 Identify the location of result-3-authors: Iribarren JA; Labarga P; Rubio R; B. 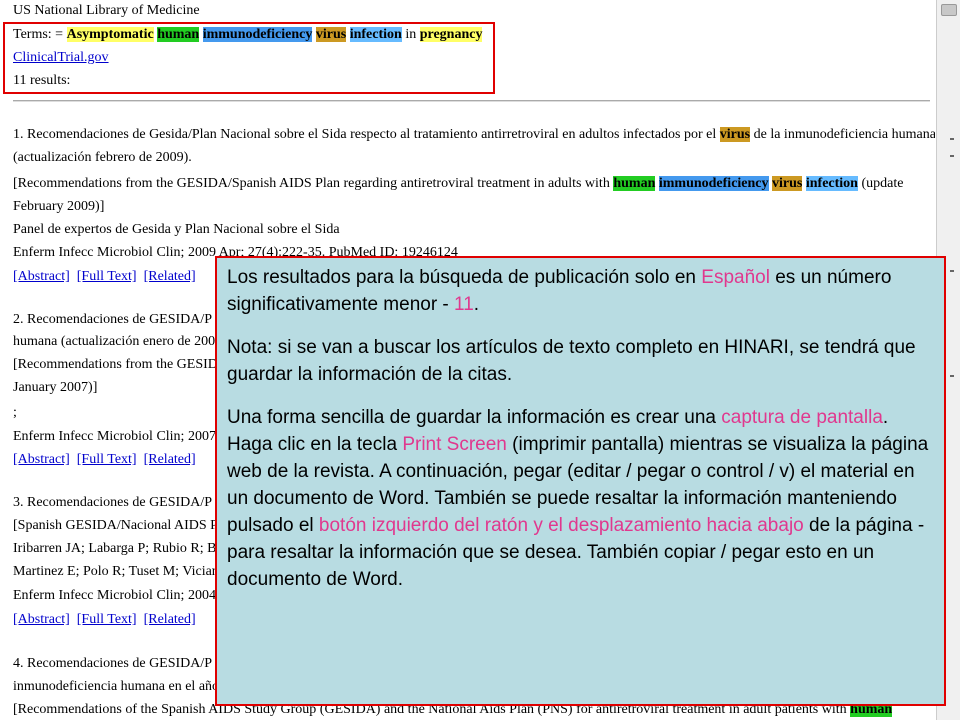
(115, 548).